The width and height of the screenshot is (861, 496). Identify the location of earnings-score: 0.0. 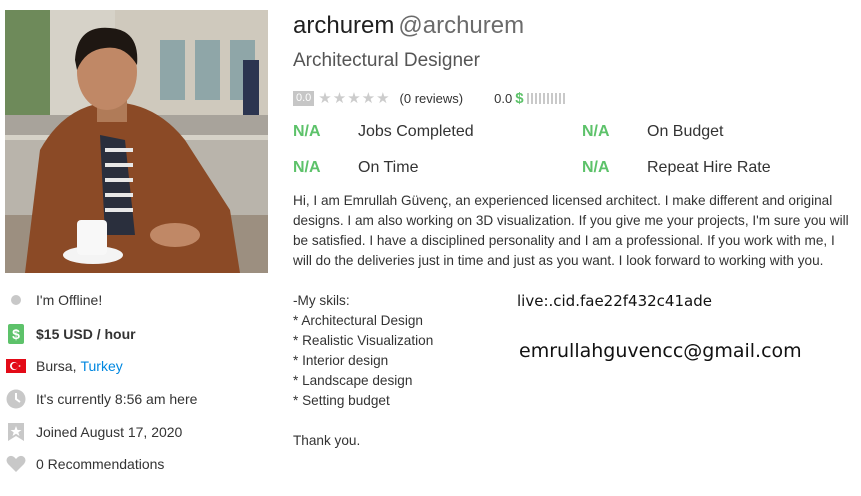
(503, 98).